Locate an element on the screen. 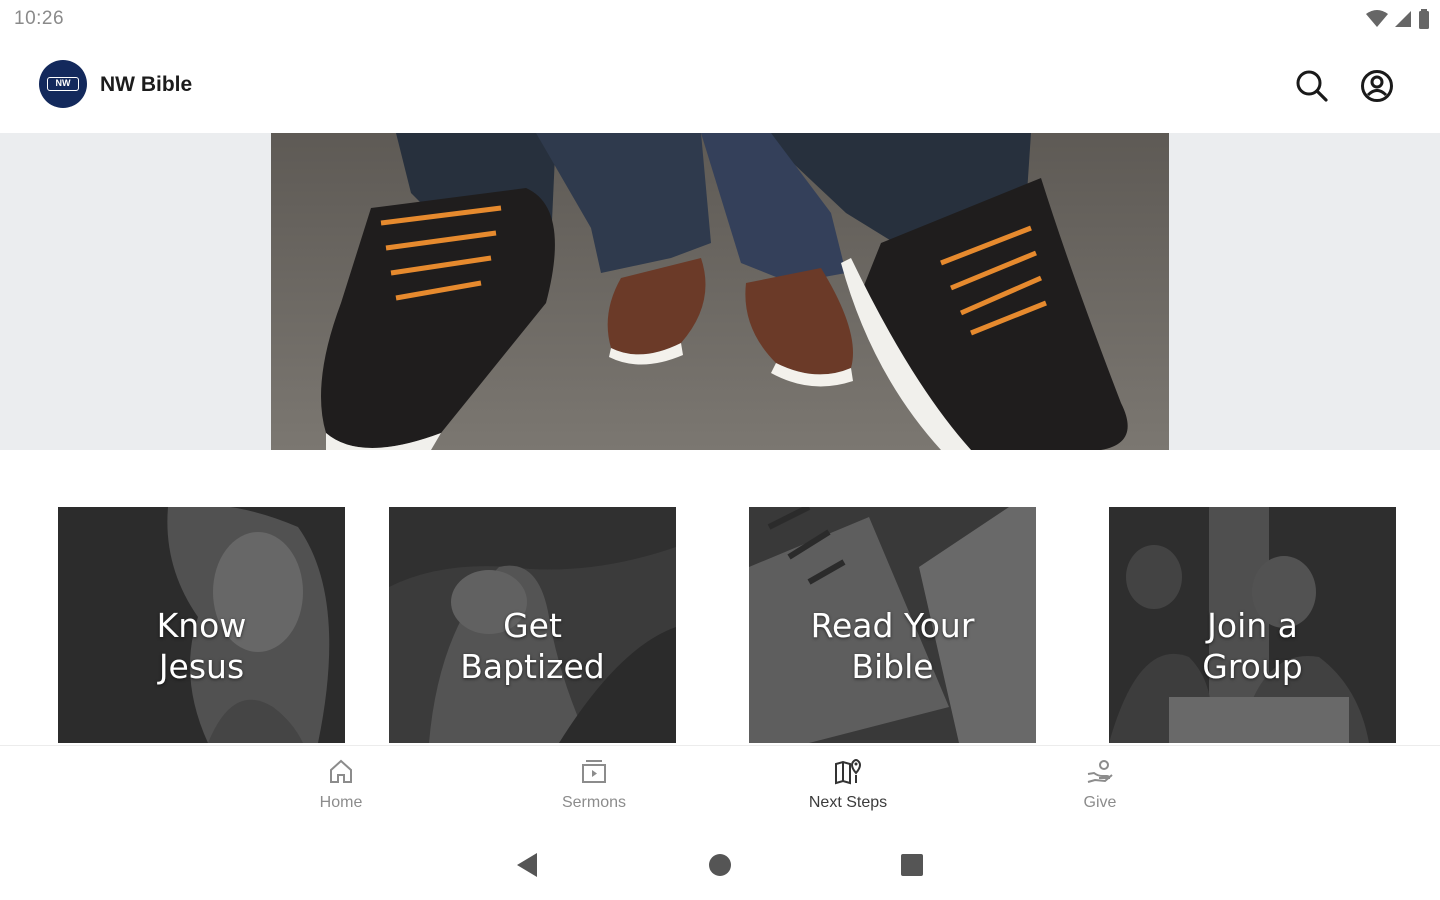 The image size is (1440, 900). next-steps-icon is located at coordinates (848, 772).